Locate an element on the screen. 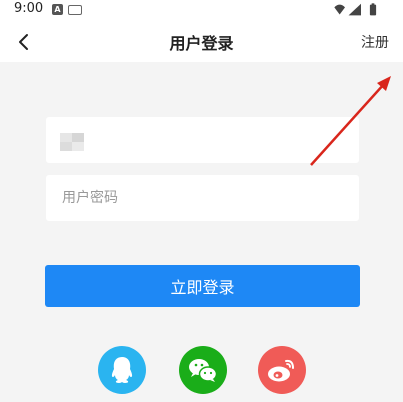  qq-icon is located at coordinates (122, 370).